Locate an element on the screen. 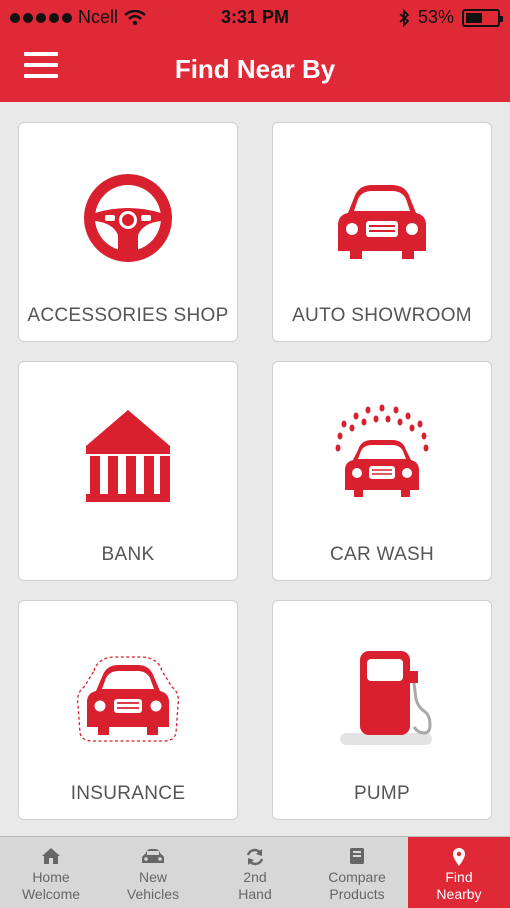 This screenshot has width=510, height=908. page-title: Find Near By is located at coordinates (255, 69).